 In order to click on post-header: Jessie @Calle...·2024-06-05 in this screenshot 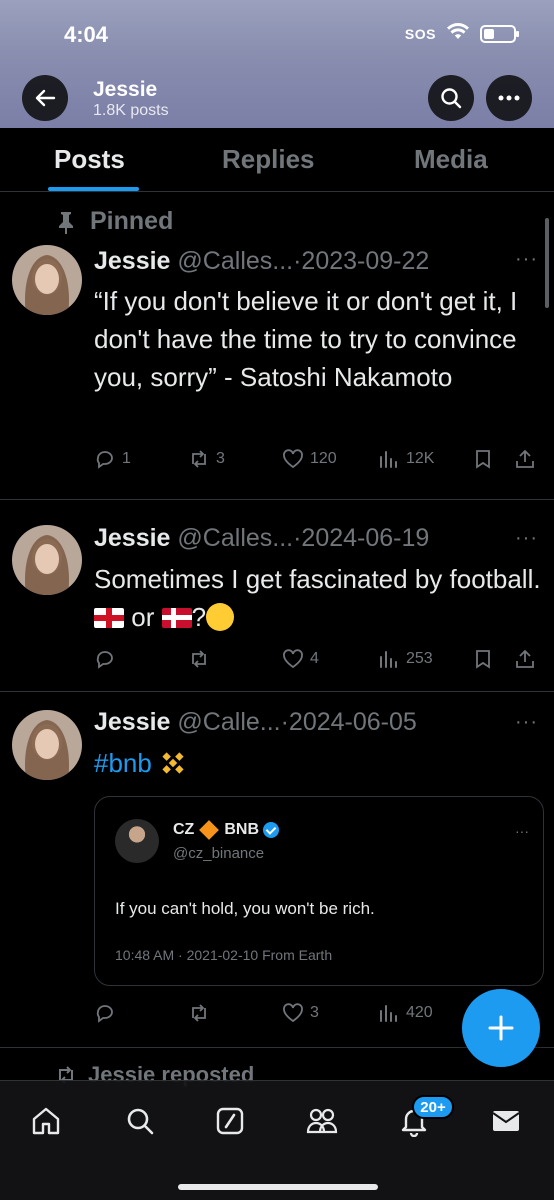, I will do `click(255, 722)`.